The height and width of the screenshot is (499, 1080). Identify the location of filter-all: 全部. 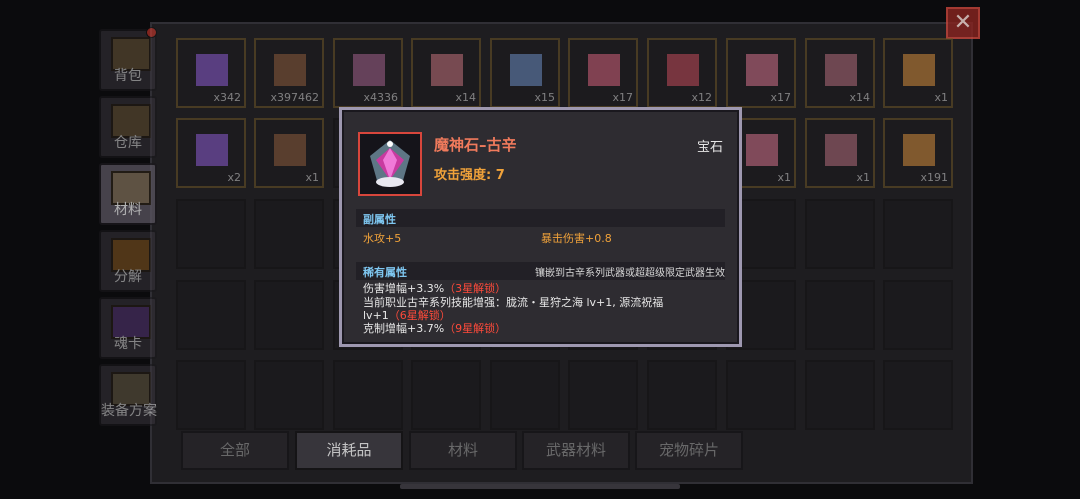
(235, 450).